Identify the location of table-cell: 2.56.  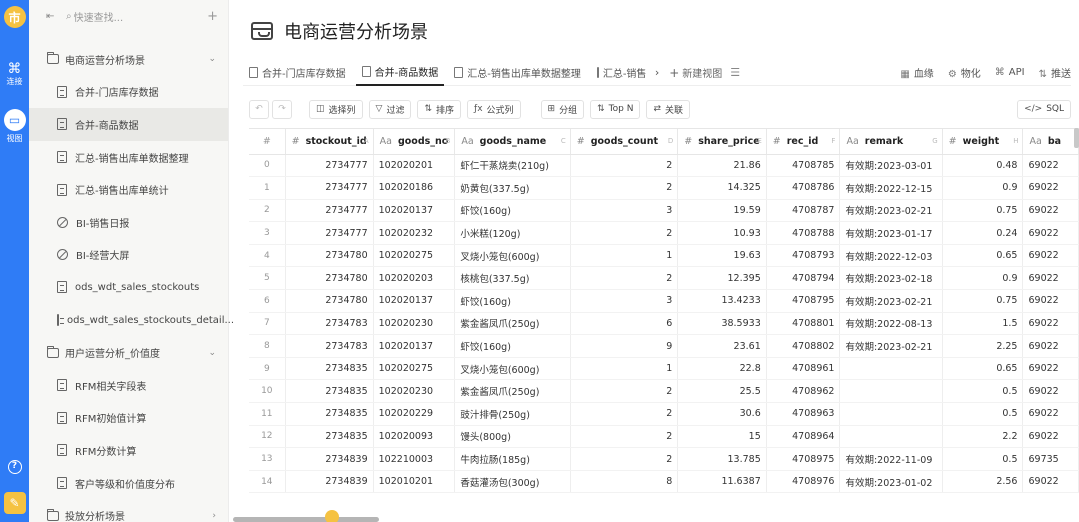
(983, 482).